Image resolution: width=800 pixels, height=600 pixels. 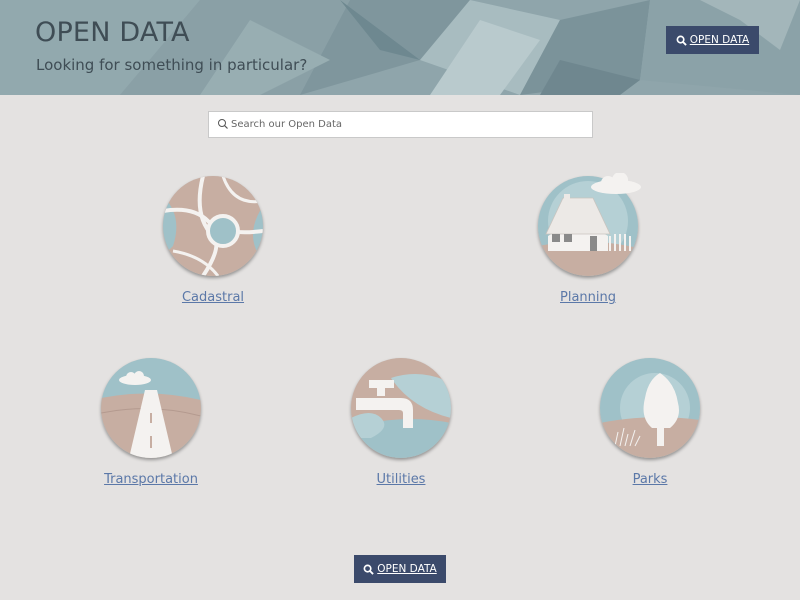 I want to click on category-utilities: Utilities, so click(x=401, y=422).